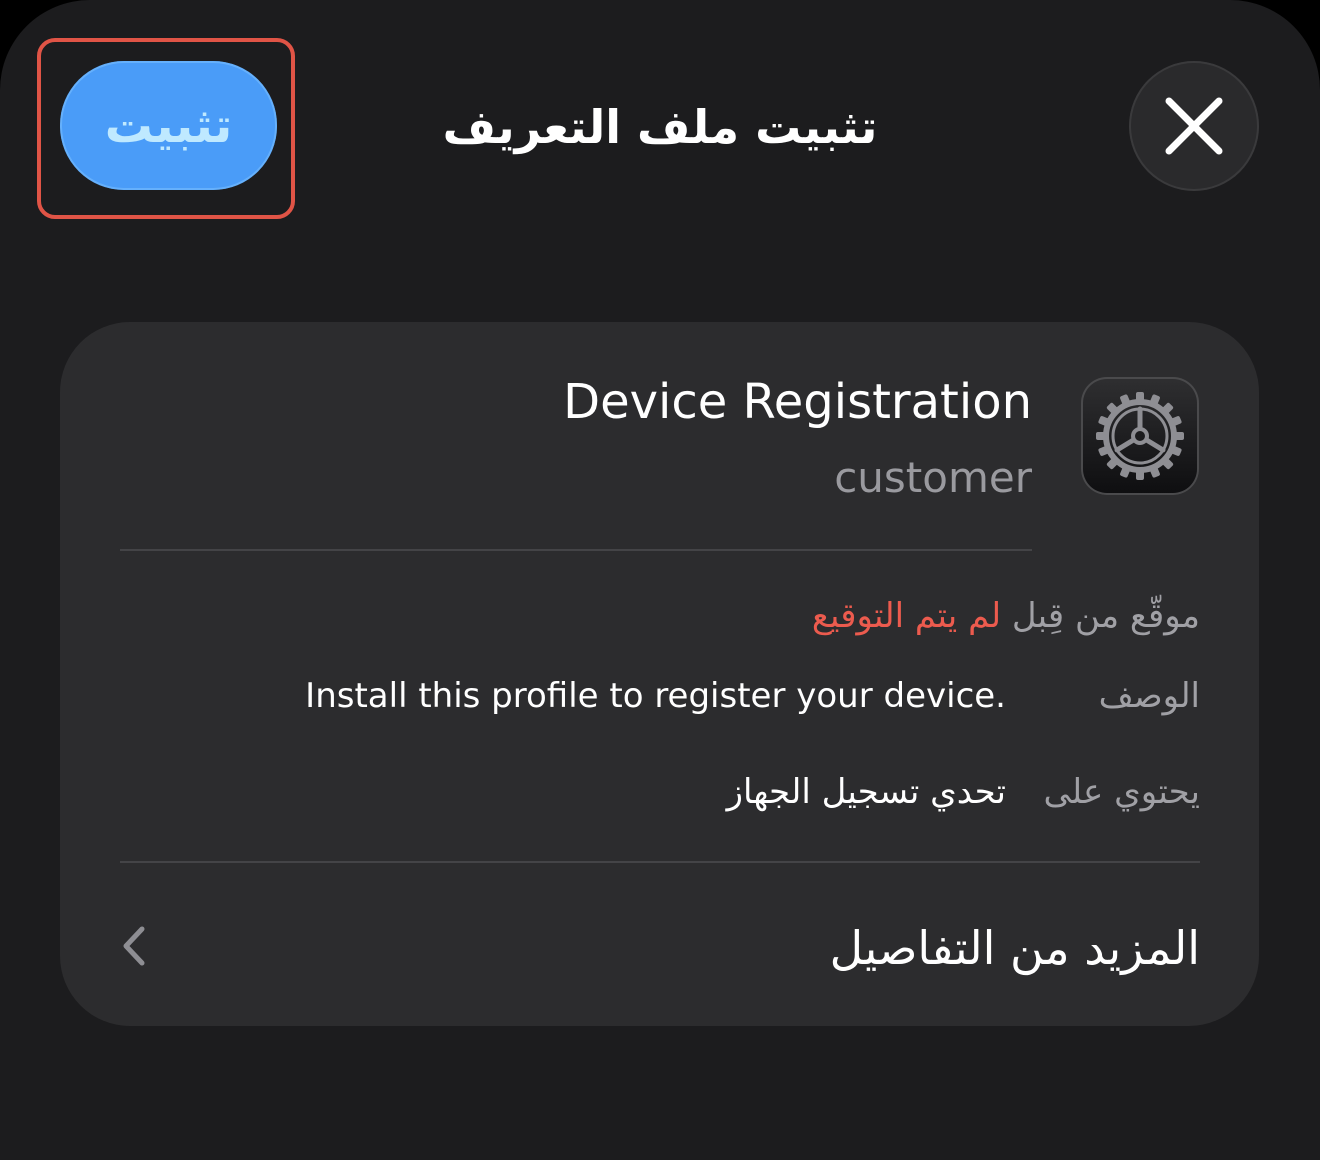  What do you see at coordinates (933, 477) in the screenshot?
I see `profile-organization: customer` at bounding box center [933, 477].